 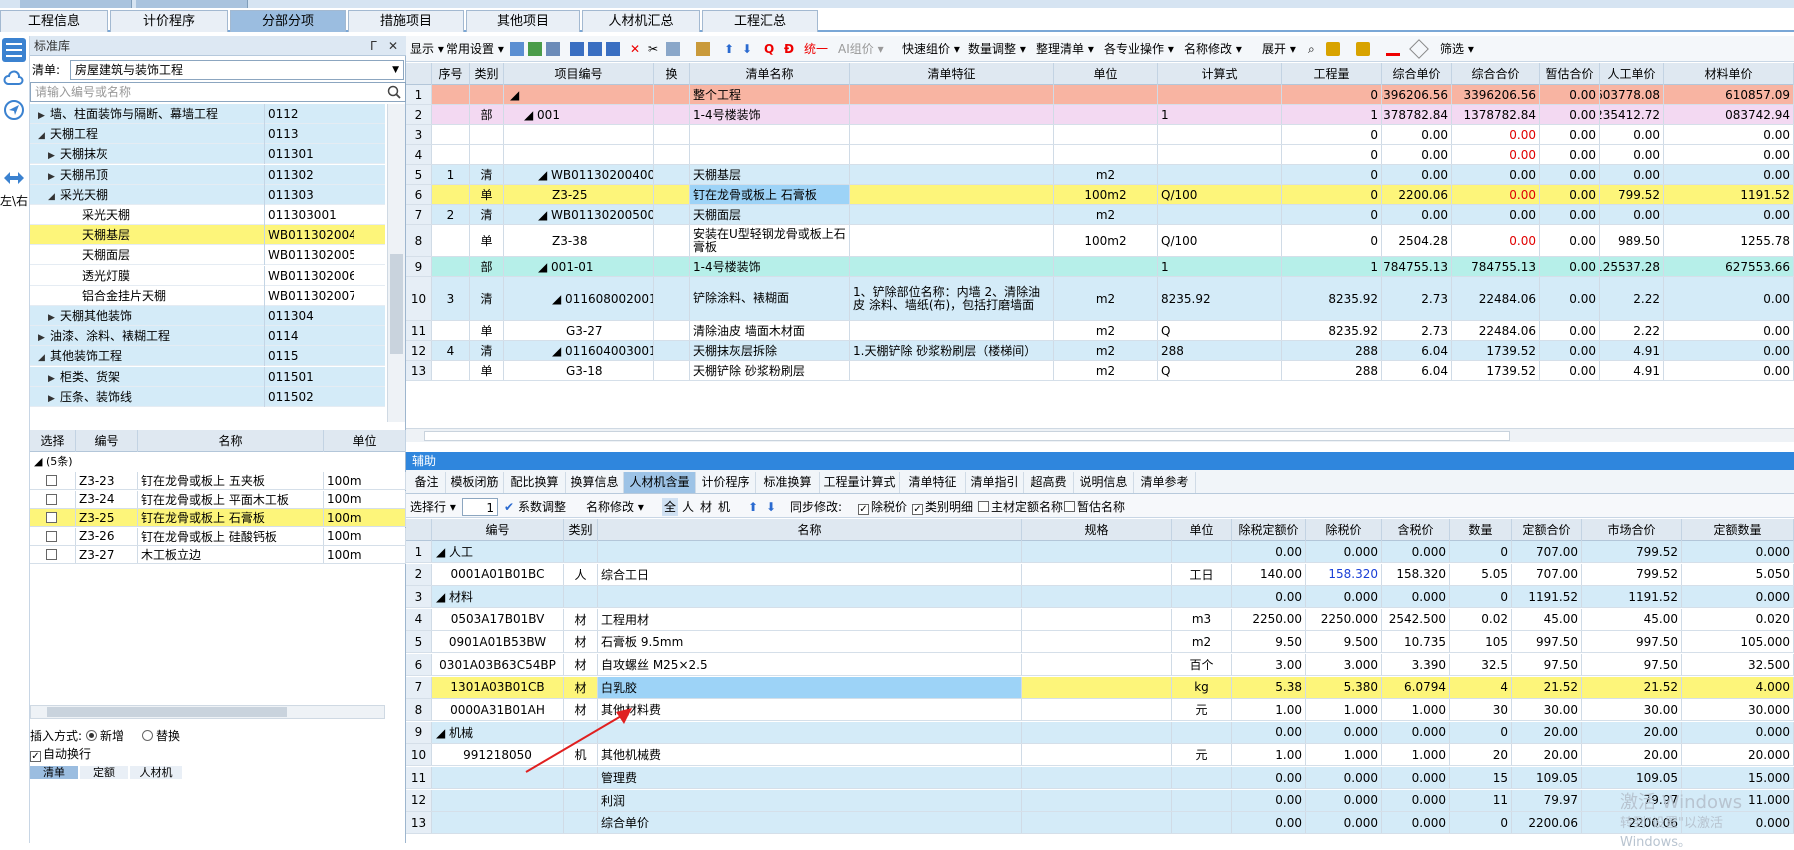 What do you see at coordinates (1269, 687) in the screenshot?
I see `res-cell-p1: 5.38` at bounding box center [1269, 687].